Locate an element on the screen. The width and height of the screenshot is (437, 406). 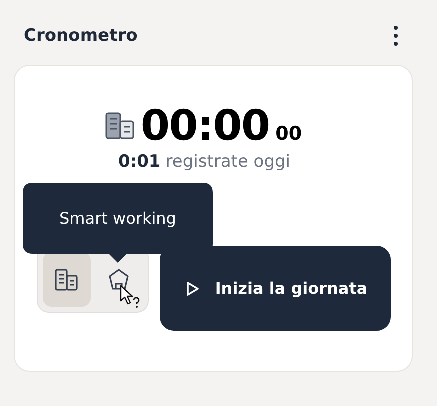
widget-title: Cronometro is located at coordinates (81, 36).